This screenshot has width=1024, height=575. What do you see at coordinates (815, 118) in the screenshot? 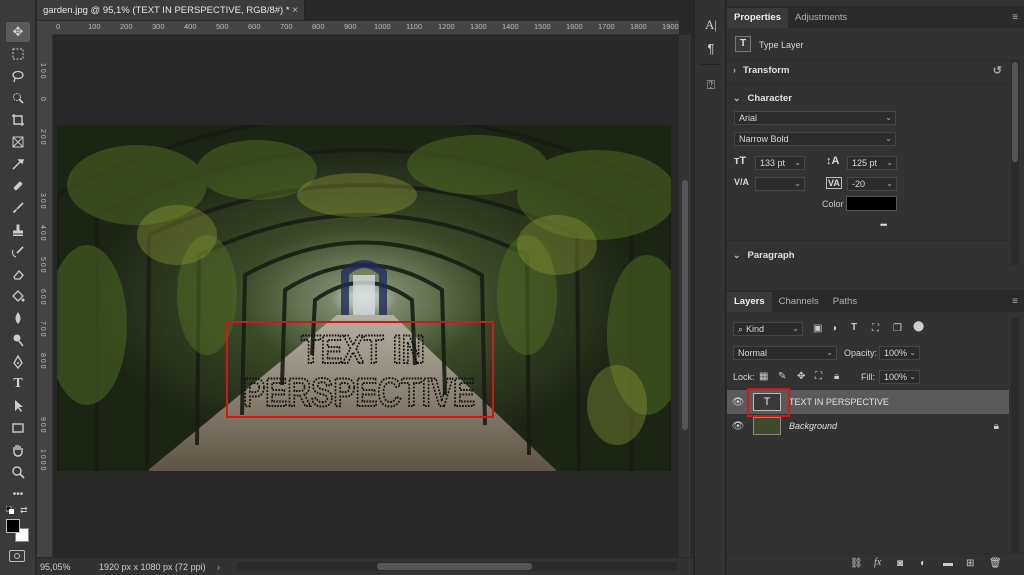
I see `font-family-select: Arial ⌄` at bounding box center [815, 118].